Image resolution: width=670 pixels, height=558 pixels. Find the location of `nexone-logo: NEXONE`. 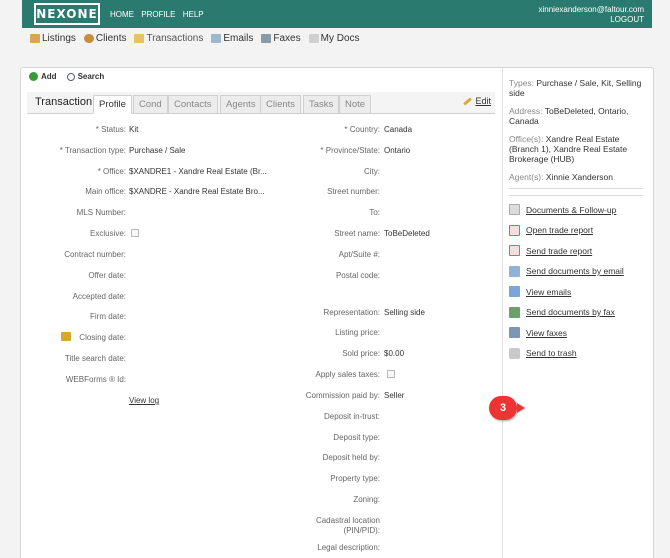

nexone-logo: NEXONE is located at coordinates (67, 14).